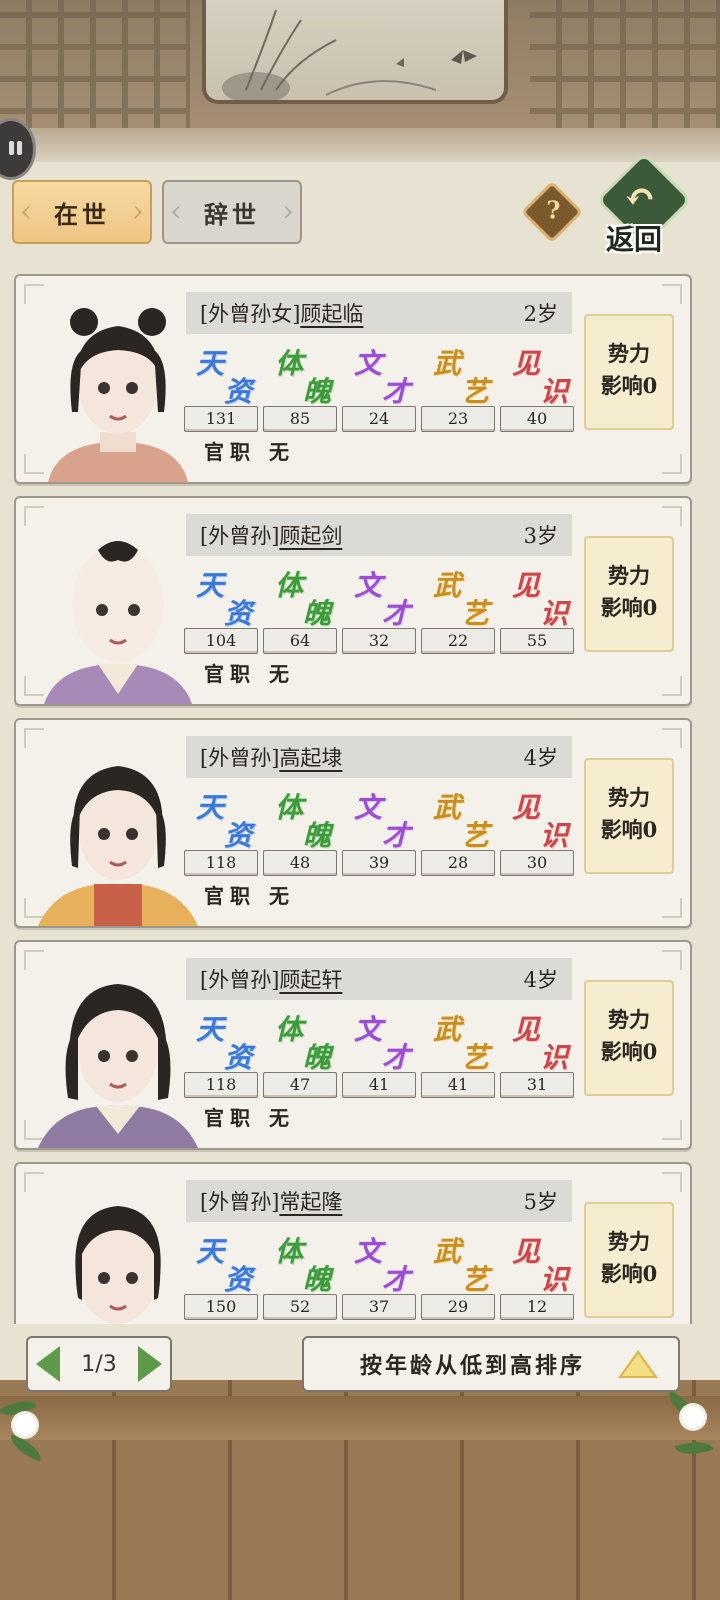 The width and height of the screenshot is (720, 1600). I want to click on question-icon: ?, so click(553, 210).